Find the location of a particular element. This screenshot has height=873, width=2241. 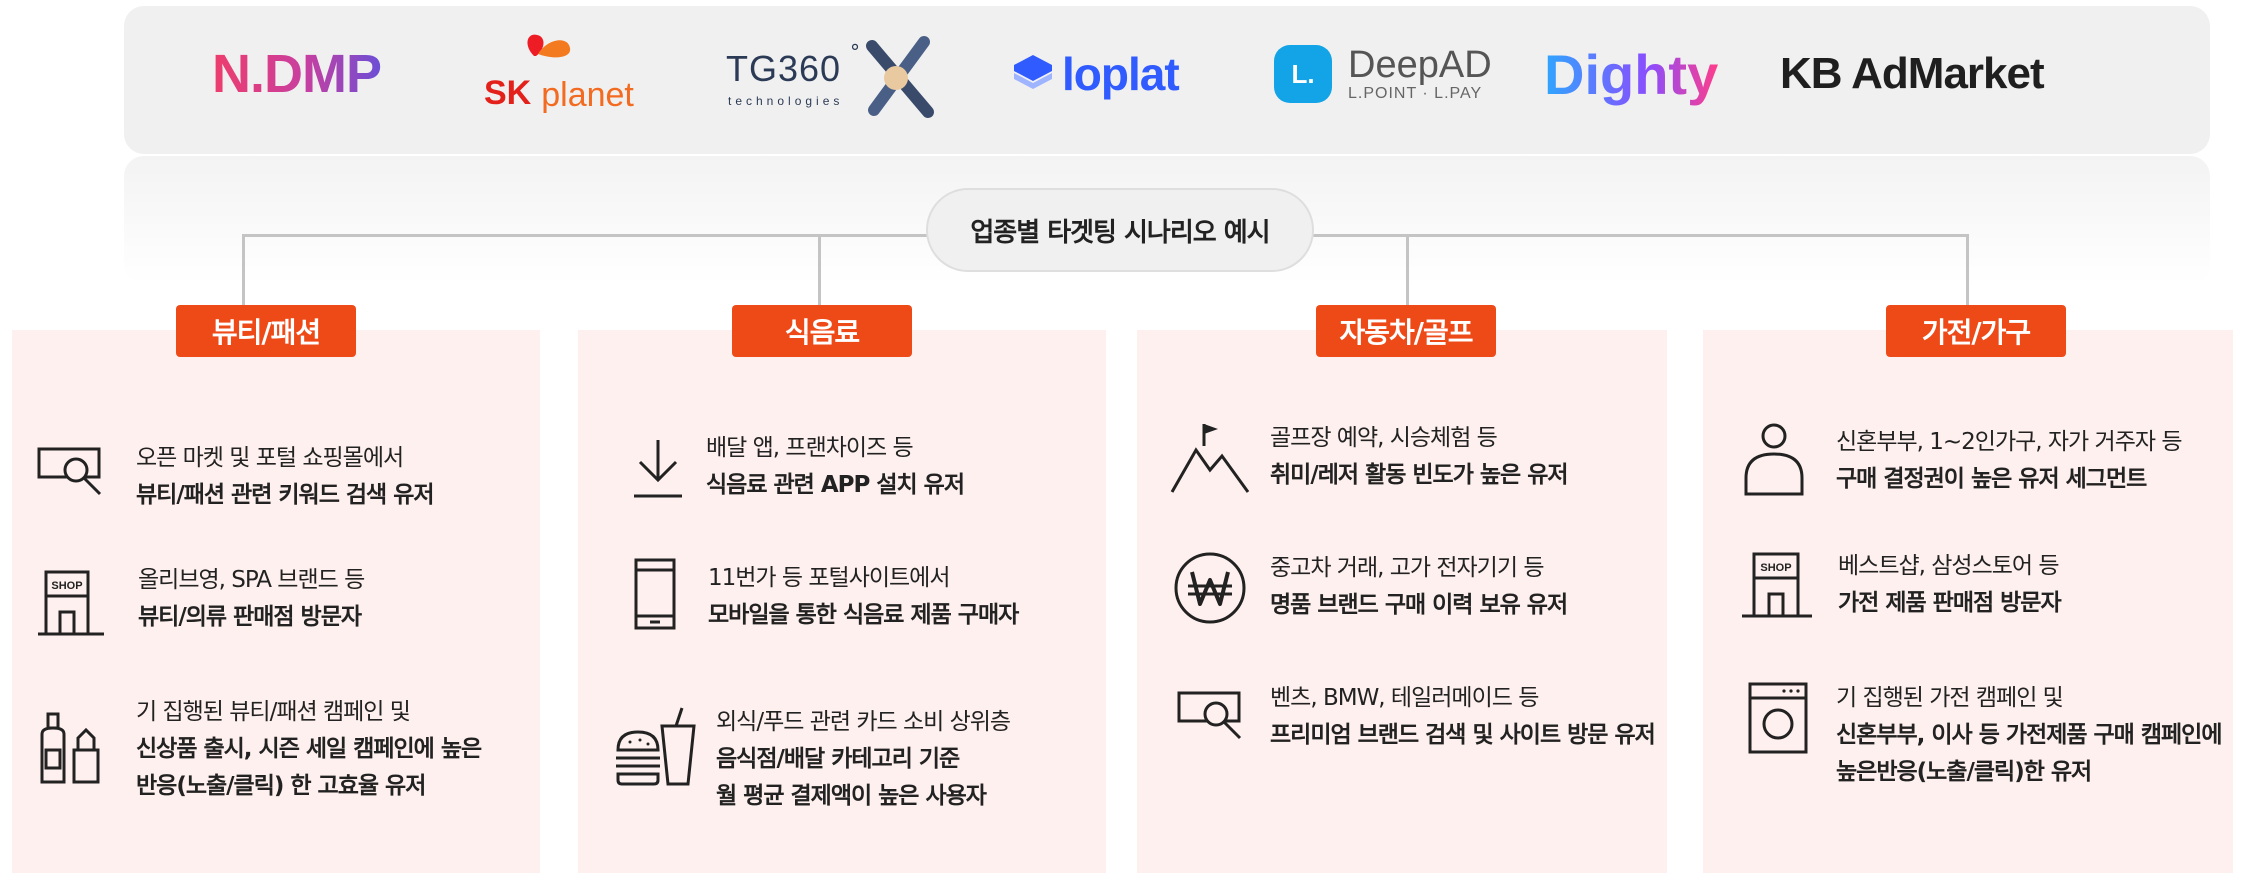

deepad-mark-icon: L. is located at coordinates (1303, 74).